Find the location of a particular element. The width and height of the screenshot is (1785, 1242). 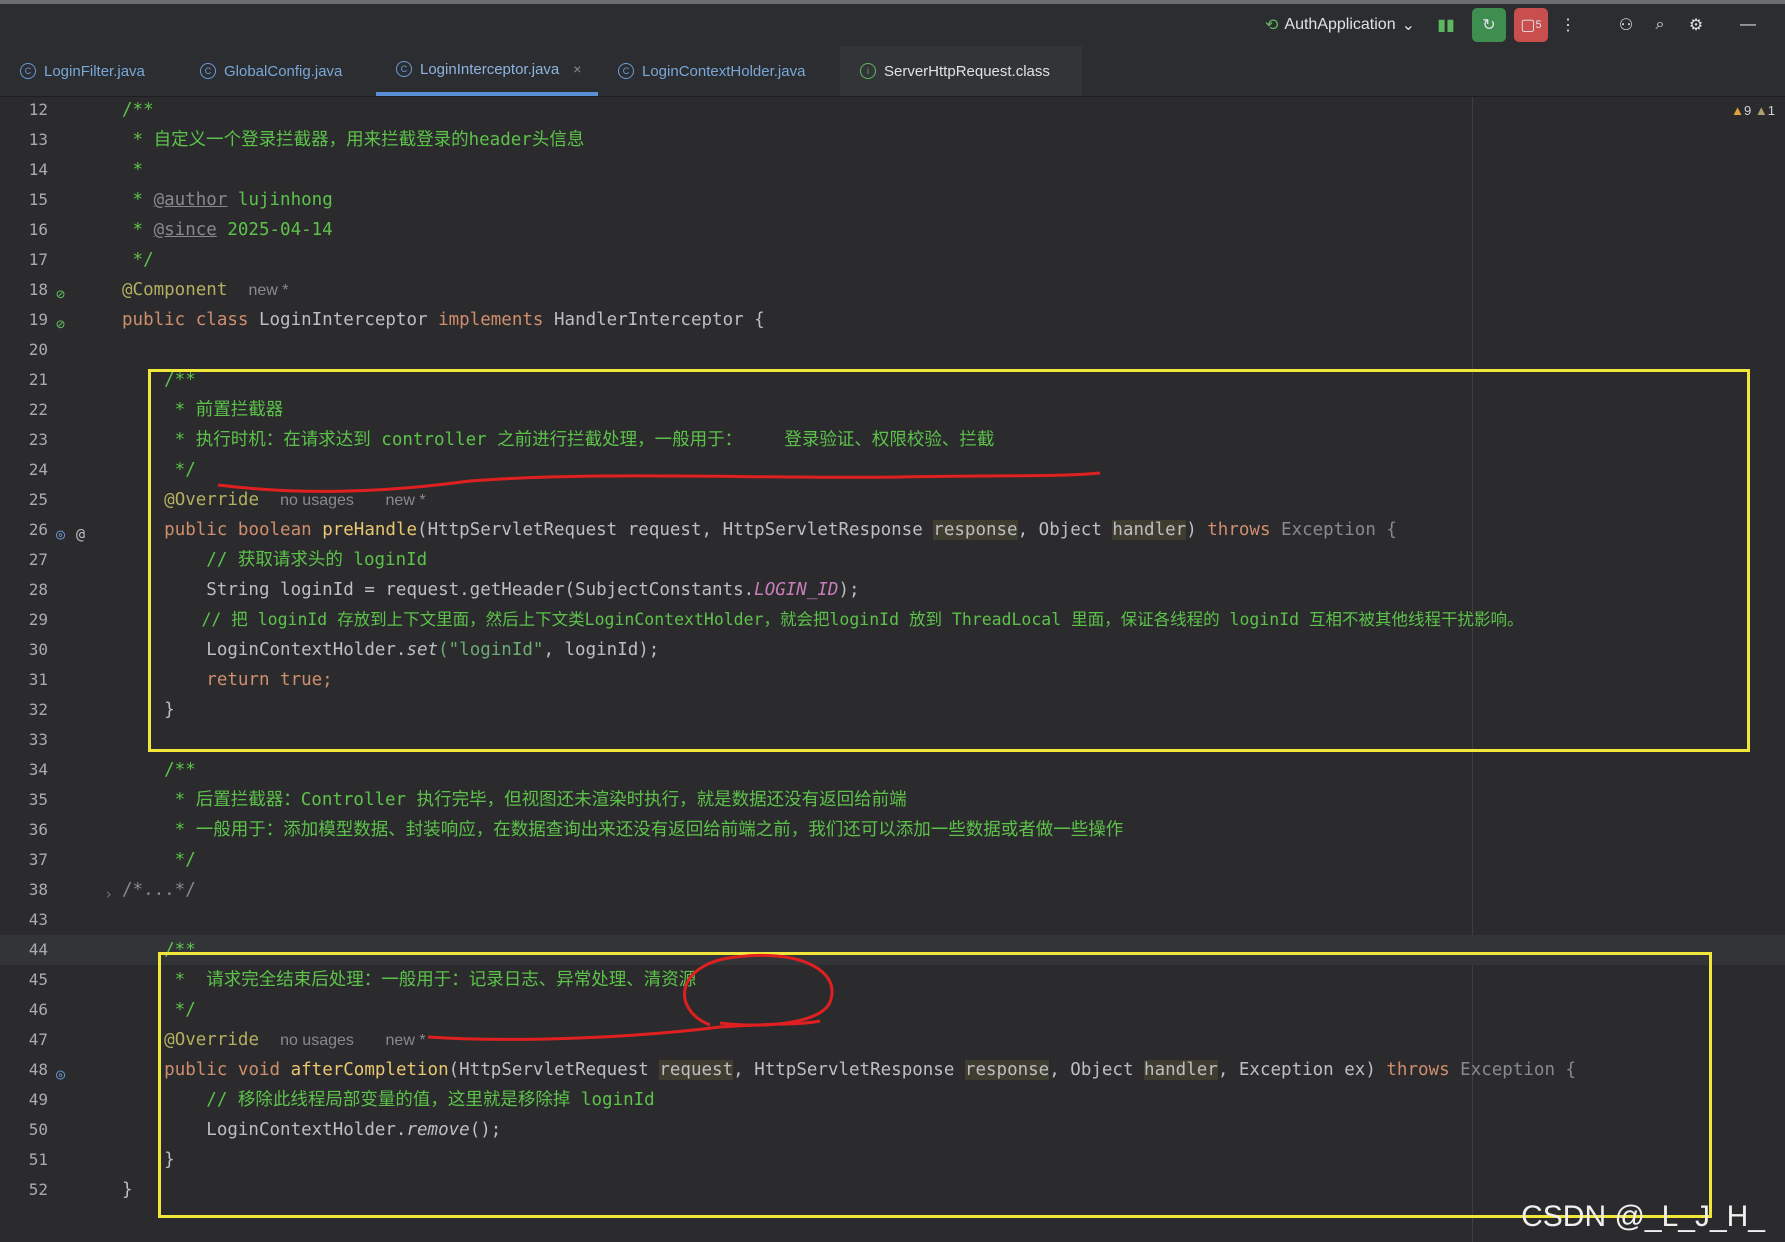

rerun-icon: ↻ is located at coordinates (1489, 25).